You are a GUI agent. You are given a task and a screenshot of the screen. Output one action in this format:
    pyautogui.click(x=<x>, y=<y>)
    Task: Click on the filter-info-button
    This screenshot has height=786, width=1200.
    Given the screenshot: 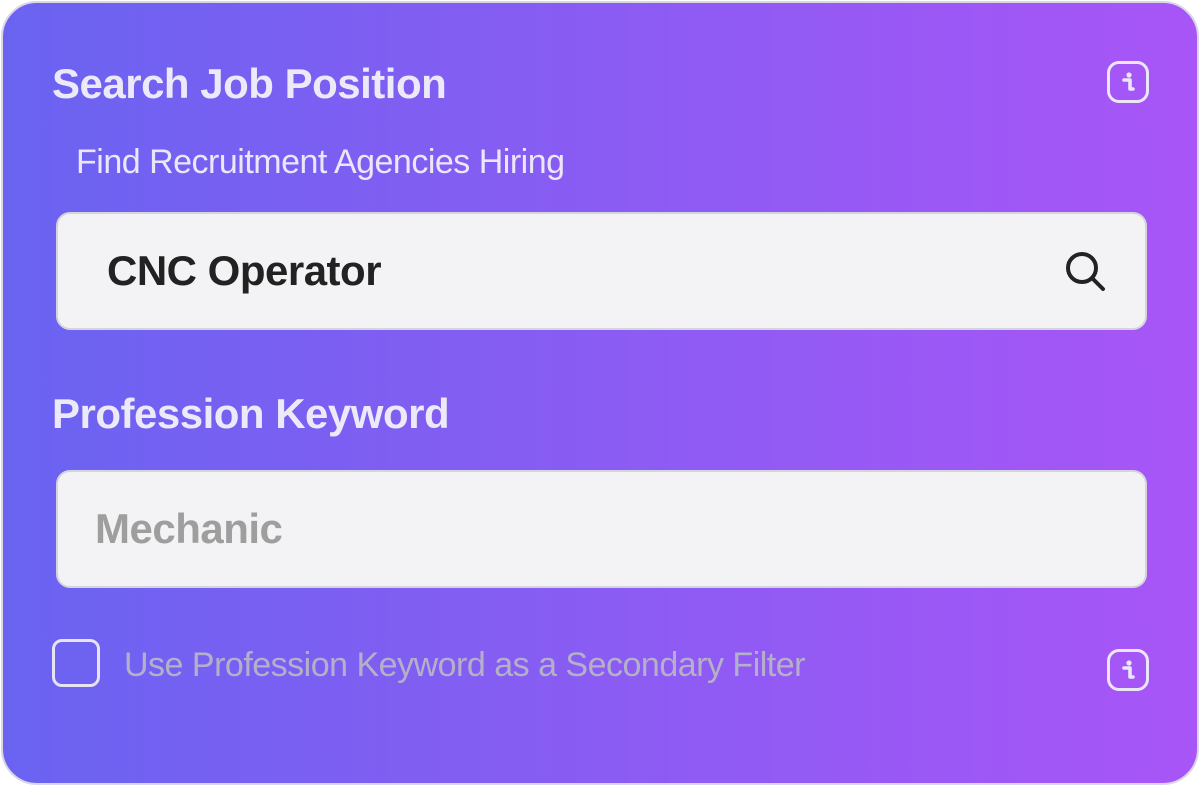 What is the action you would take?
    pyautogui.click(x=1128, y=670)
    